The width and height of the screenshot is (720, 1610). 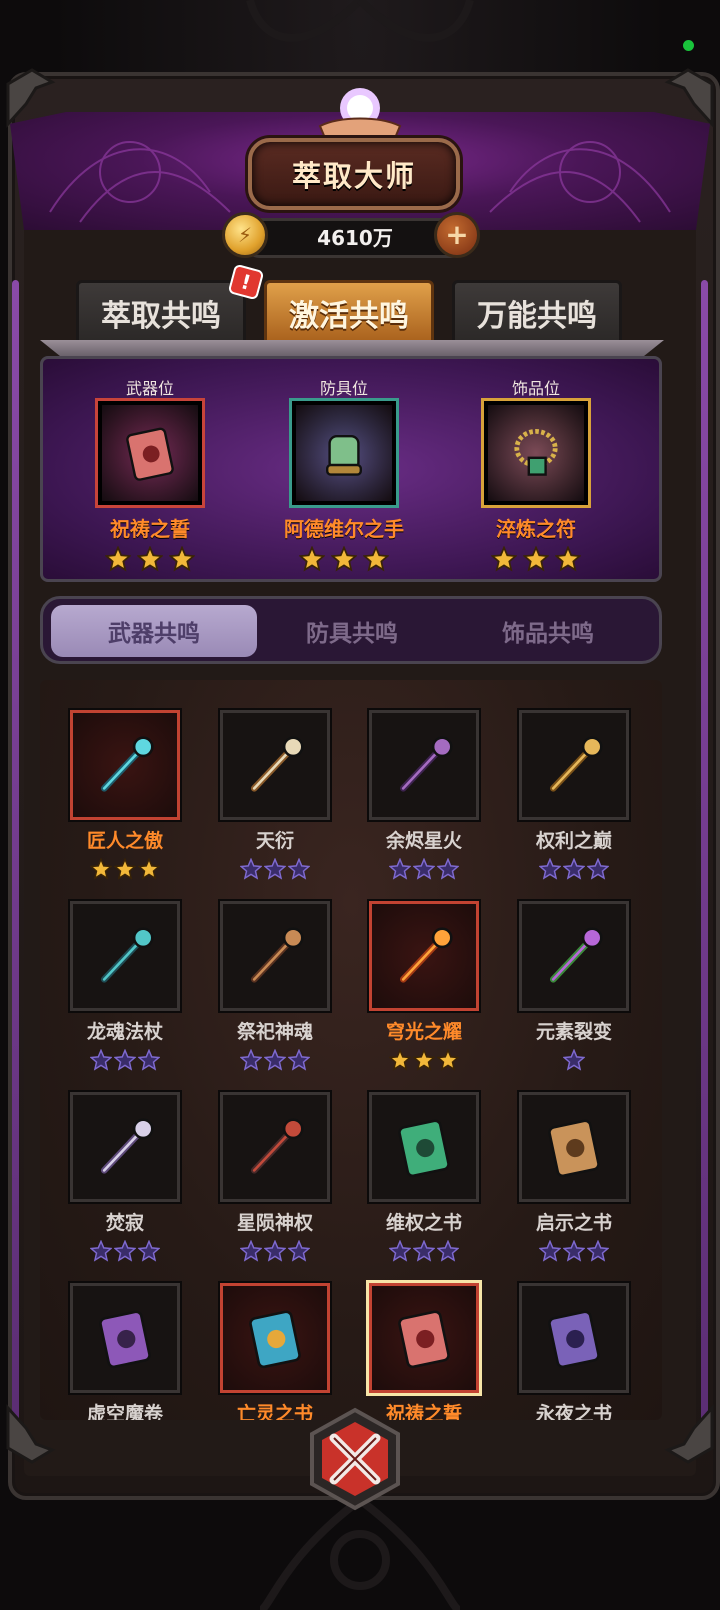 I want to click on purple-book-icon, so click(x=574, y=1339).